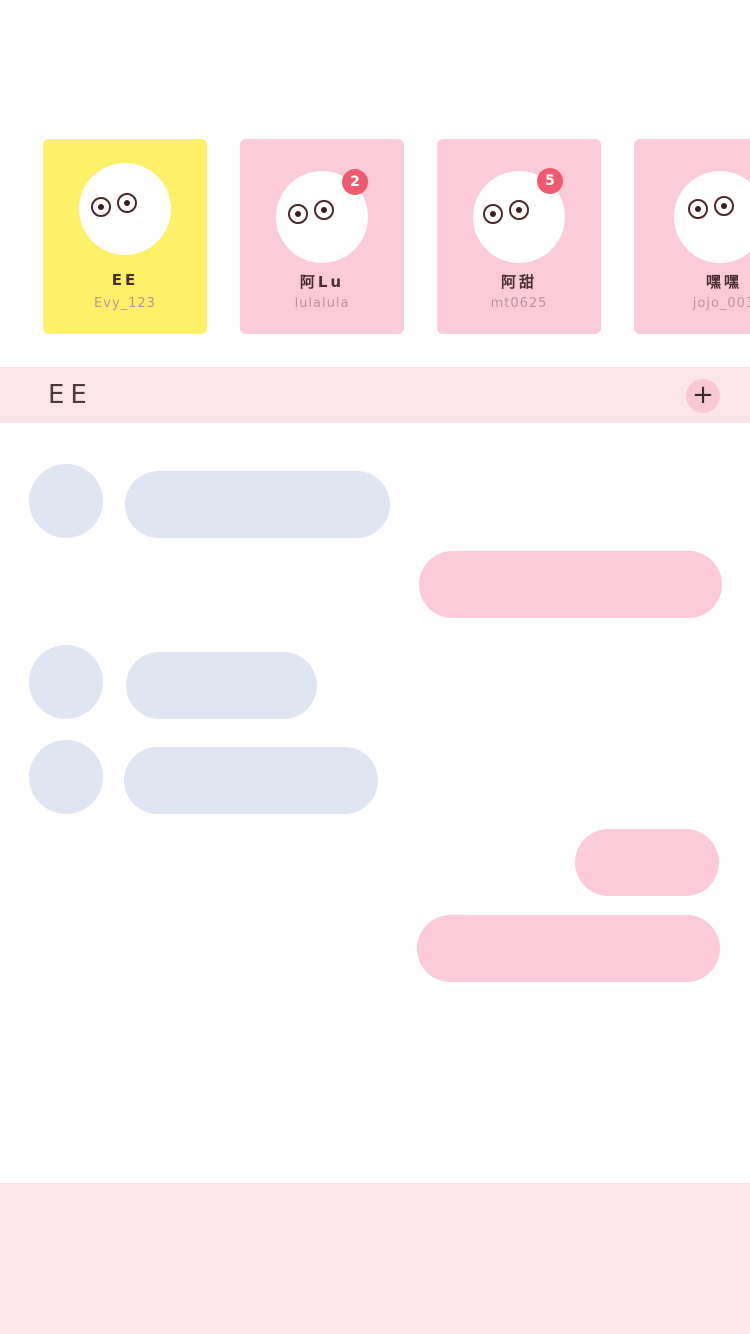  Describe the element at coordinates (519, 303) in the screenshot. I see `contact-id: mt0625` at that location.